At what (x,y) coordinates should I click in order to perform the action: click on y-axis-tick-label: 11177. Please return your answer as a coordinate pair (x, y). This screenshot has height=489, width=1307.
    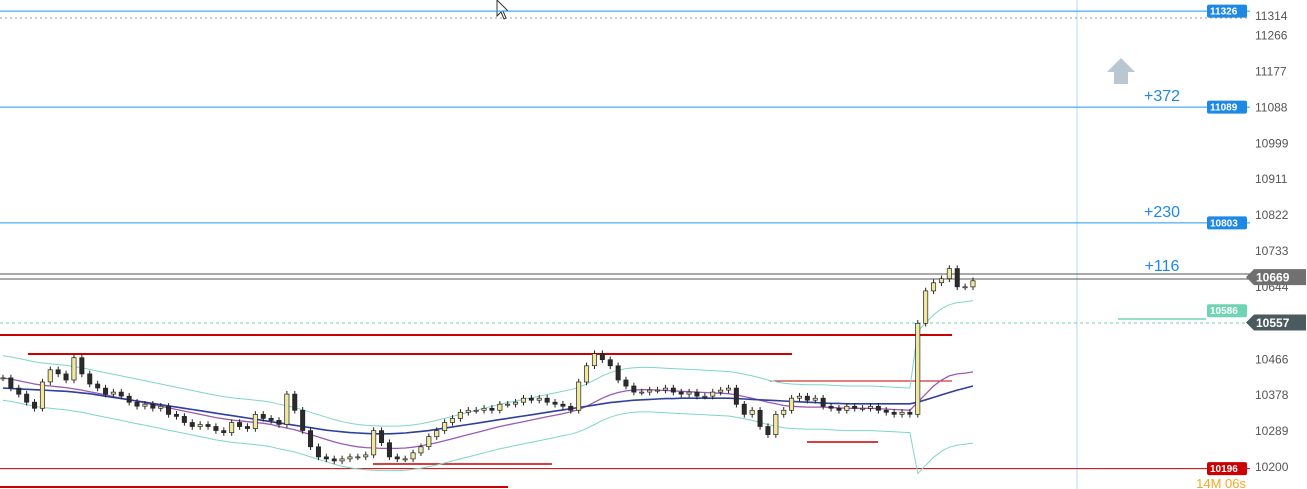
    Looking at the image, I should click on (1271, 72).